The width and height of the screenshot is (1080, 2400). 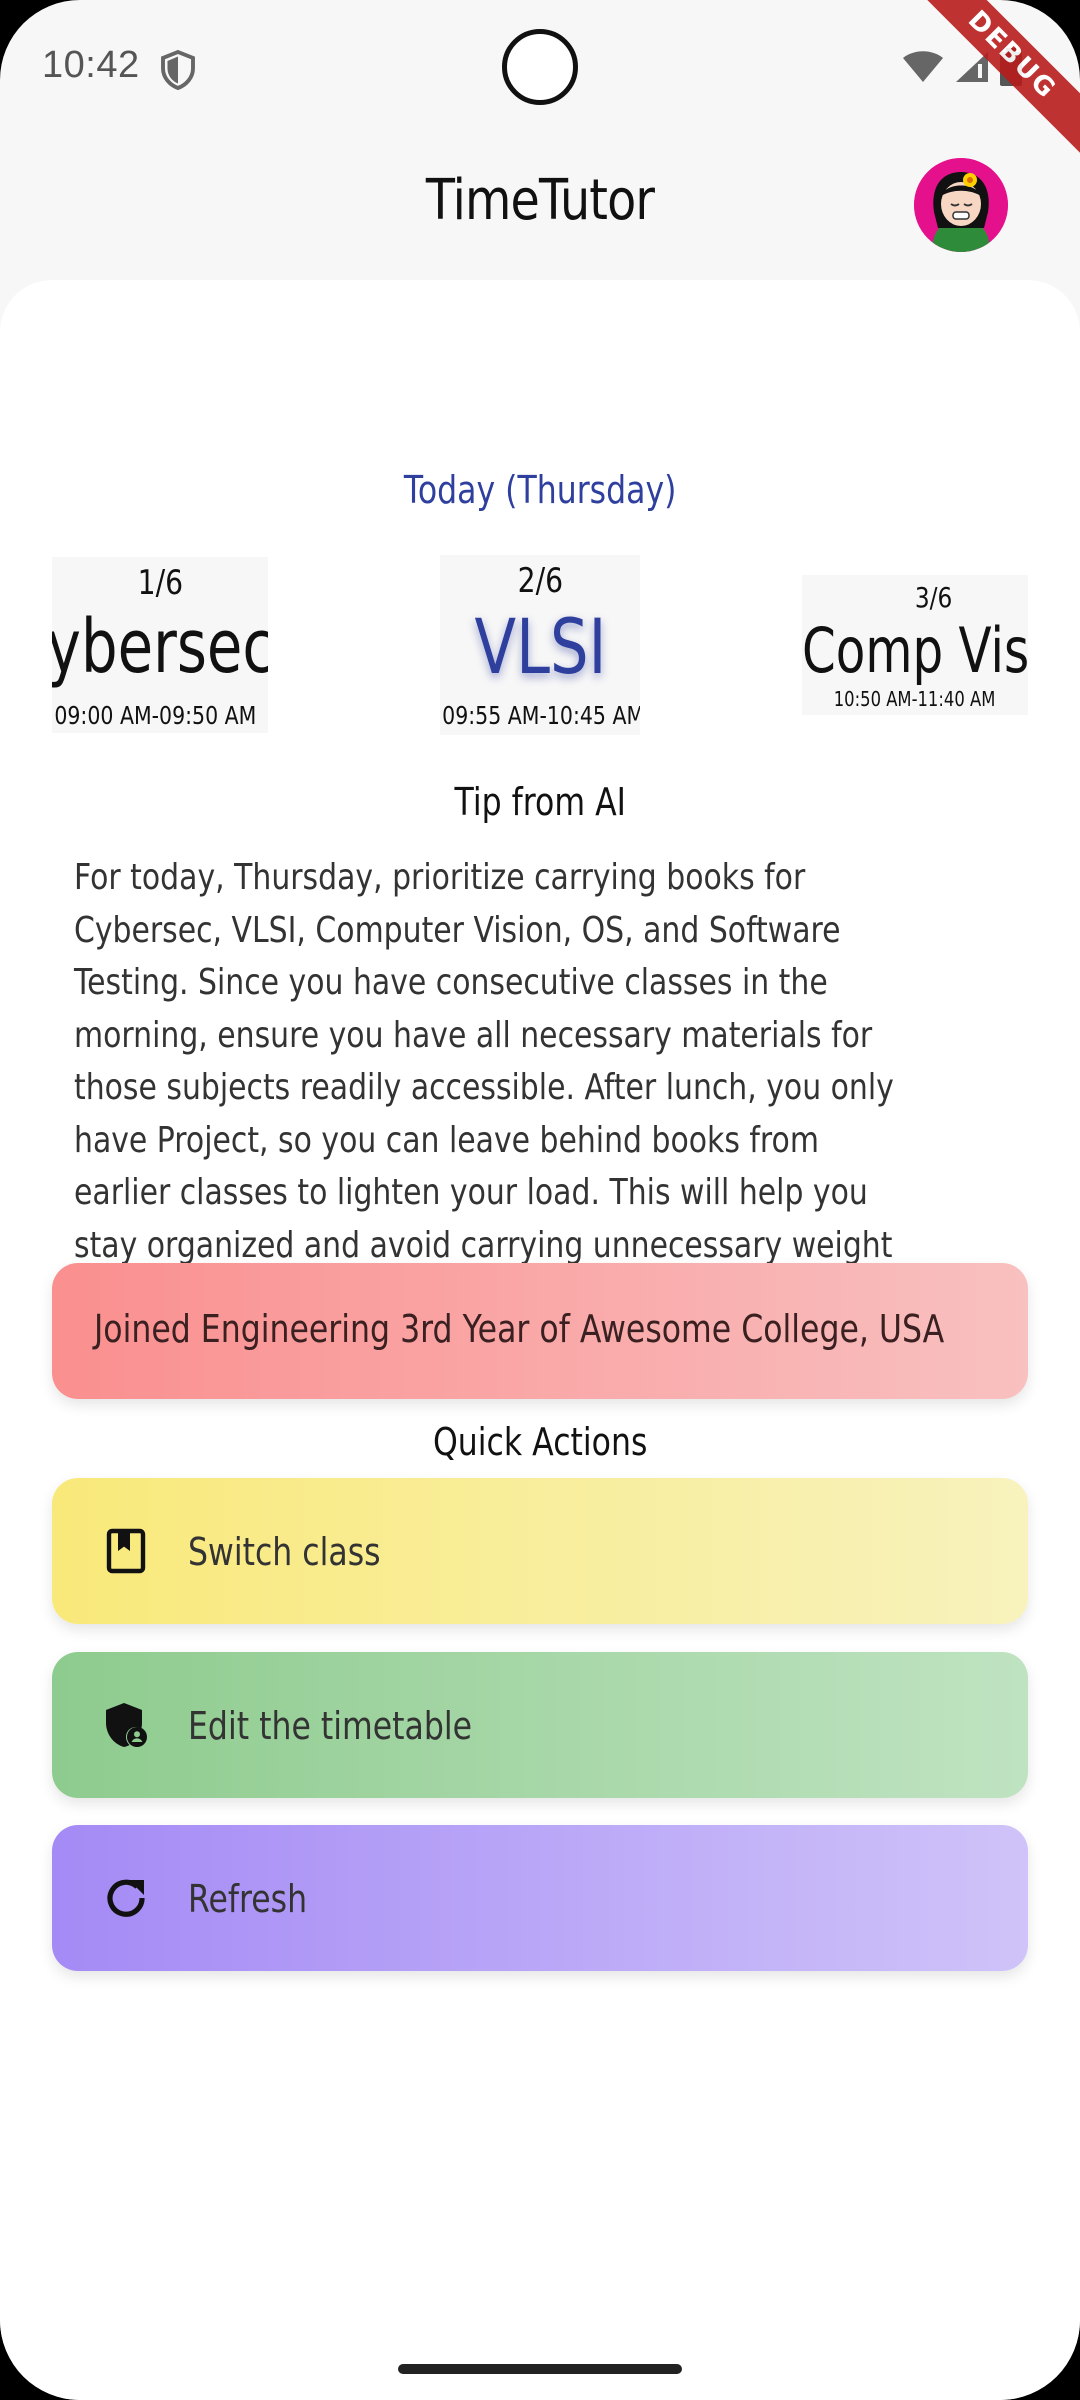 I want to click on class-card: 1/6 Cybersec 09:00 AM-09:50 AM, so click(x=160, y=645).